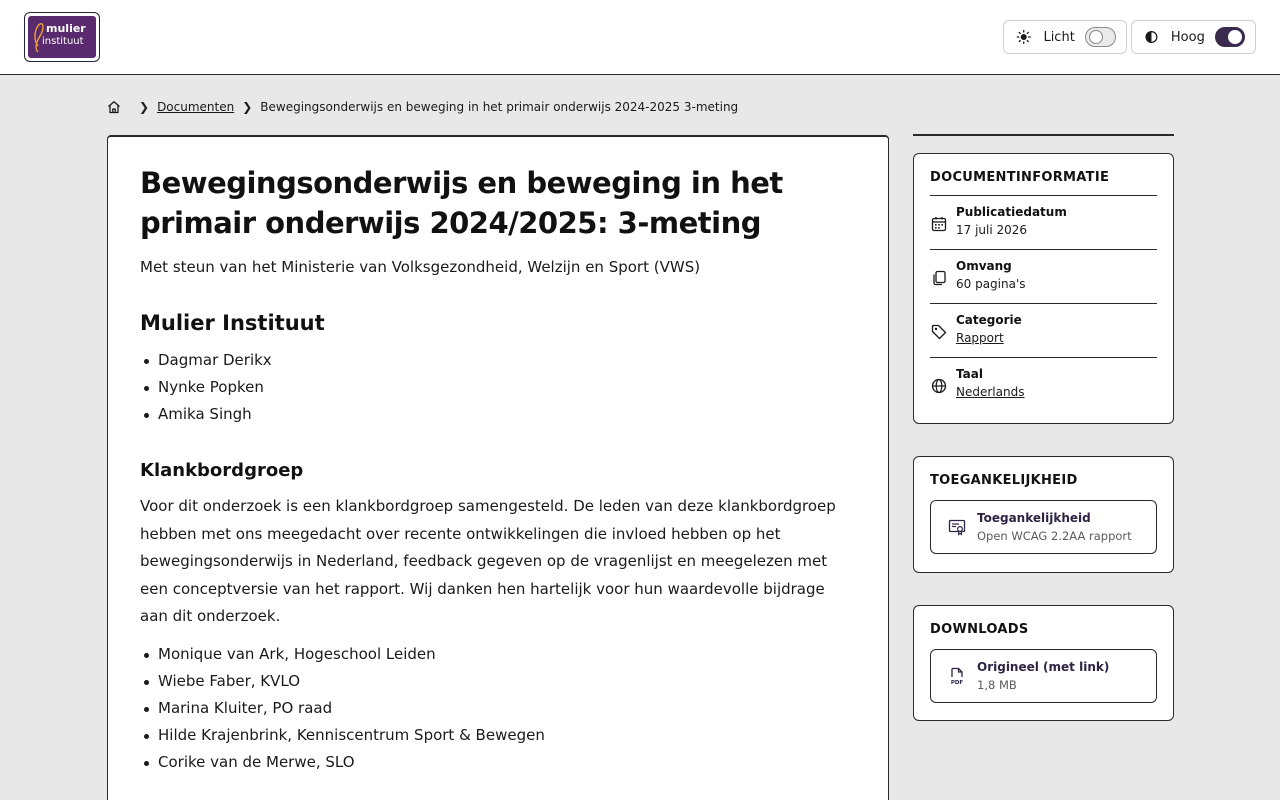  Describe the element at coordinates (1043, 667) in the screenshot. I see `link-title: Origineel (met link)` at that location.